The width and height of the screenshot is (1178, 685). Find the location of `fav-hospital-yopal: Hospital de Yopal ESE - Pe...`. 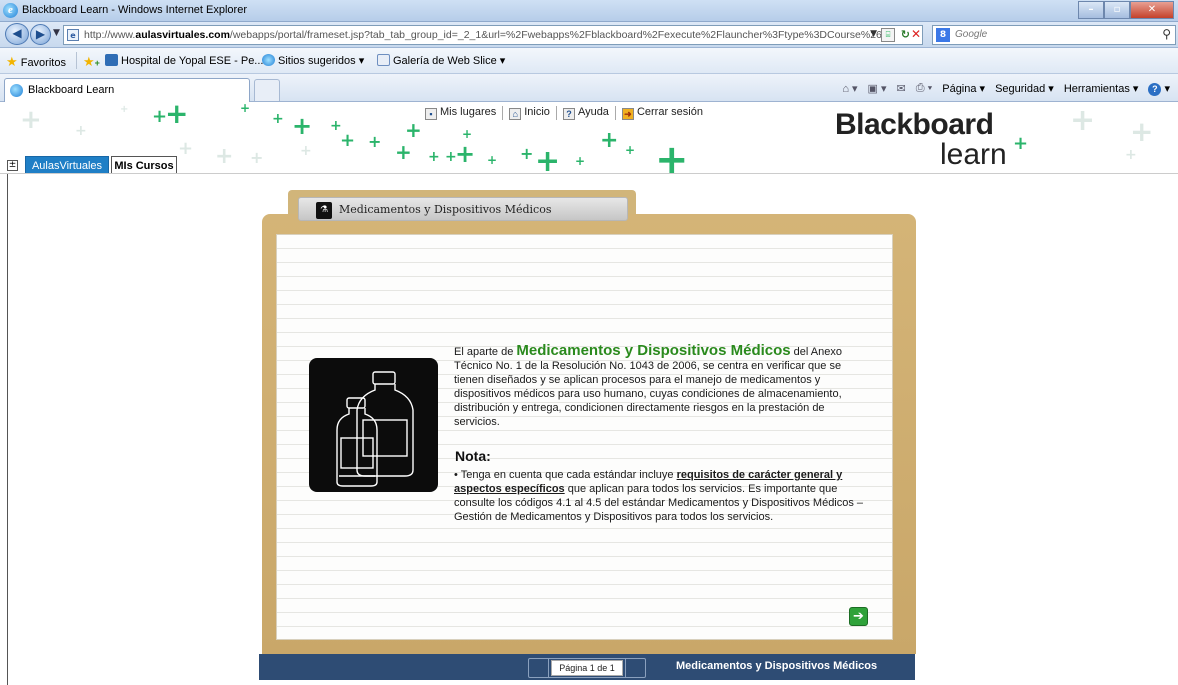

fav-hospital-yopal: Hospital de Yopal ESE - Pe... is located at coordinates (184, 60).